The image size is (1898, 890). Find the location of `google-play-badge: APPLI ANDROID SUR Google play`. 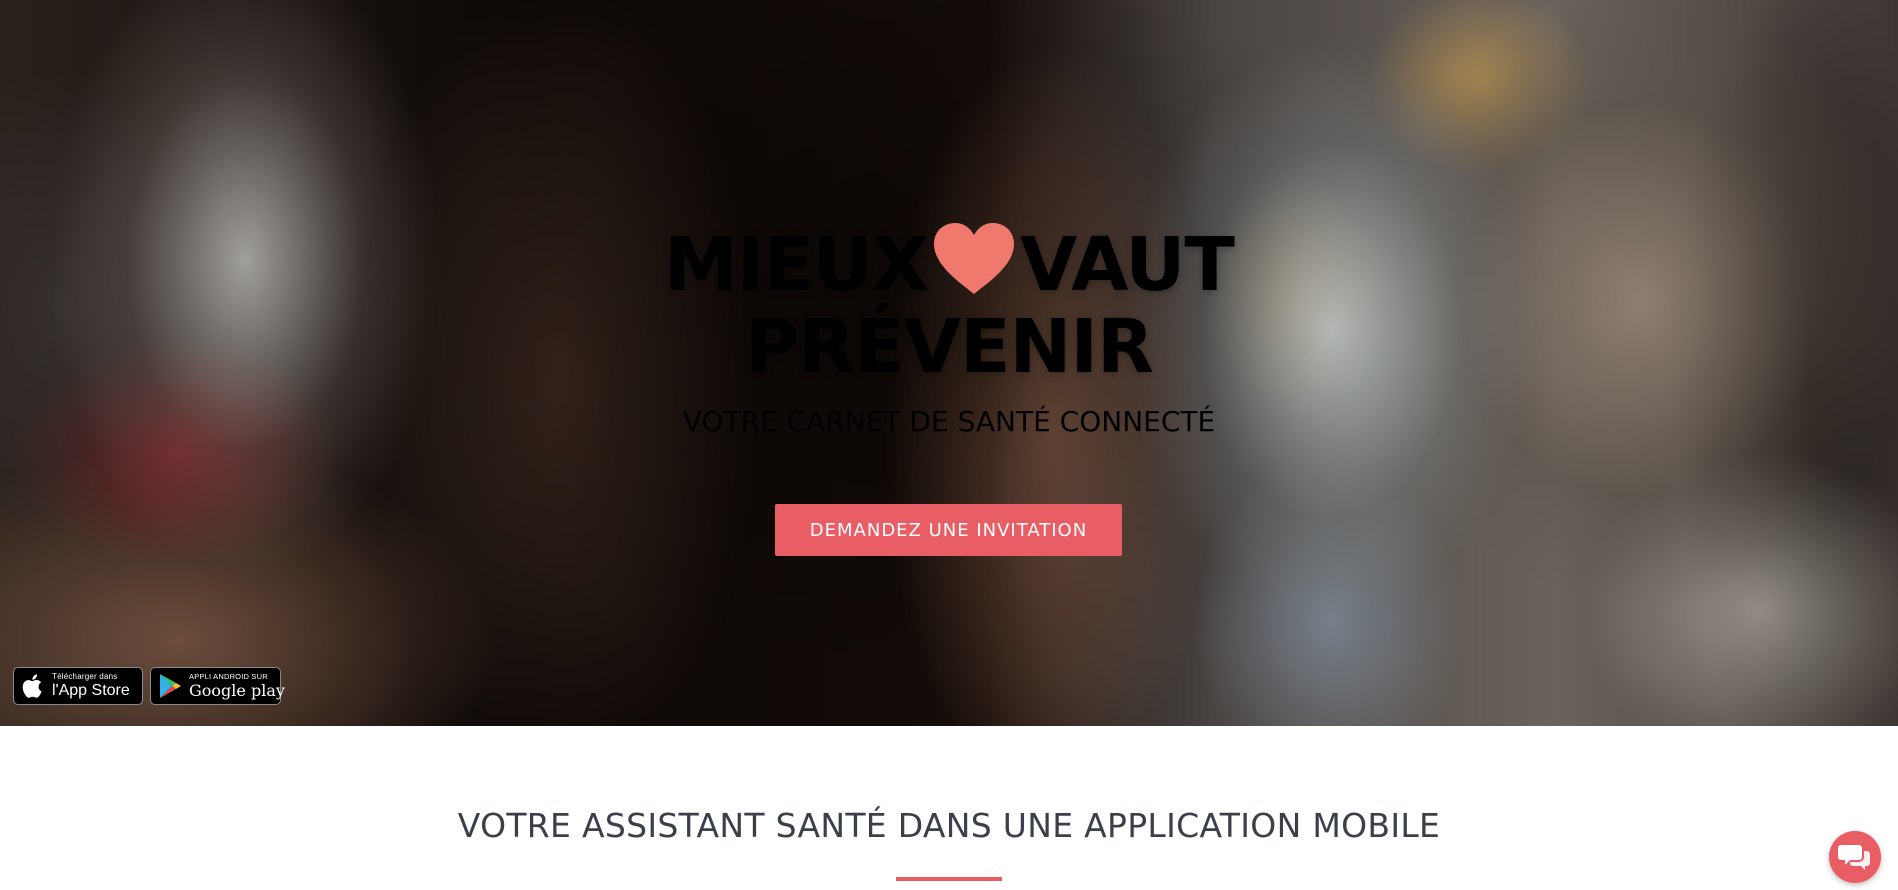

google-play-badge: APPLI ANDROID SUR Google play is located at coordinates (217, 686).